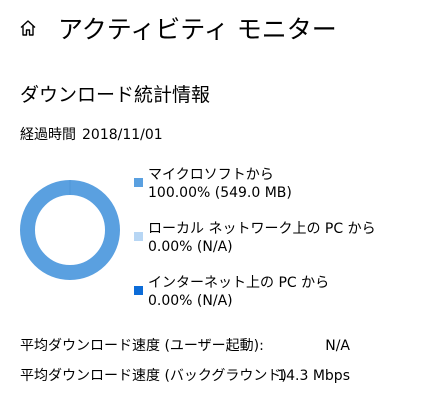  I want to click on home-button, so click(28, 28).